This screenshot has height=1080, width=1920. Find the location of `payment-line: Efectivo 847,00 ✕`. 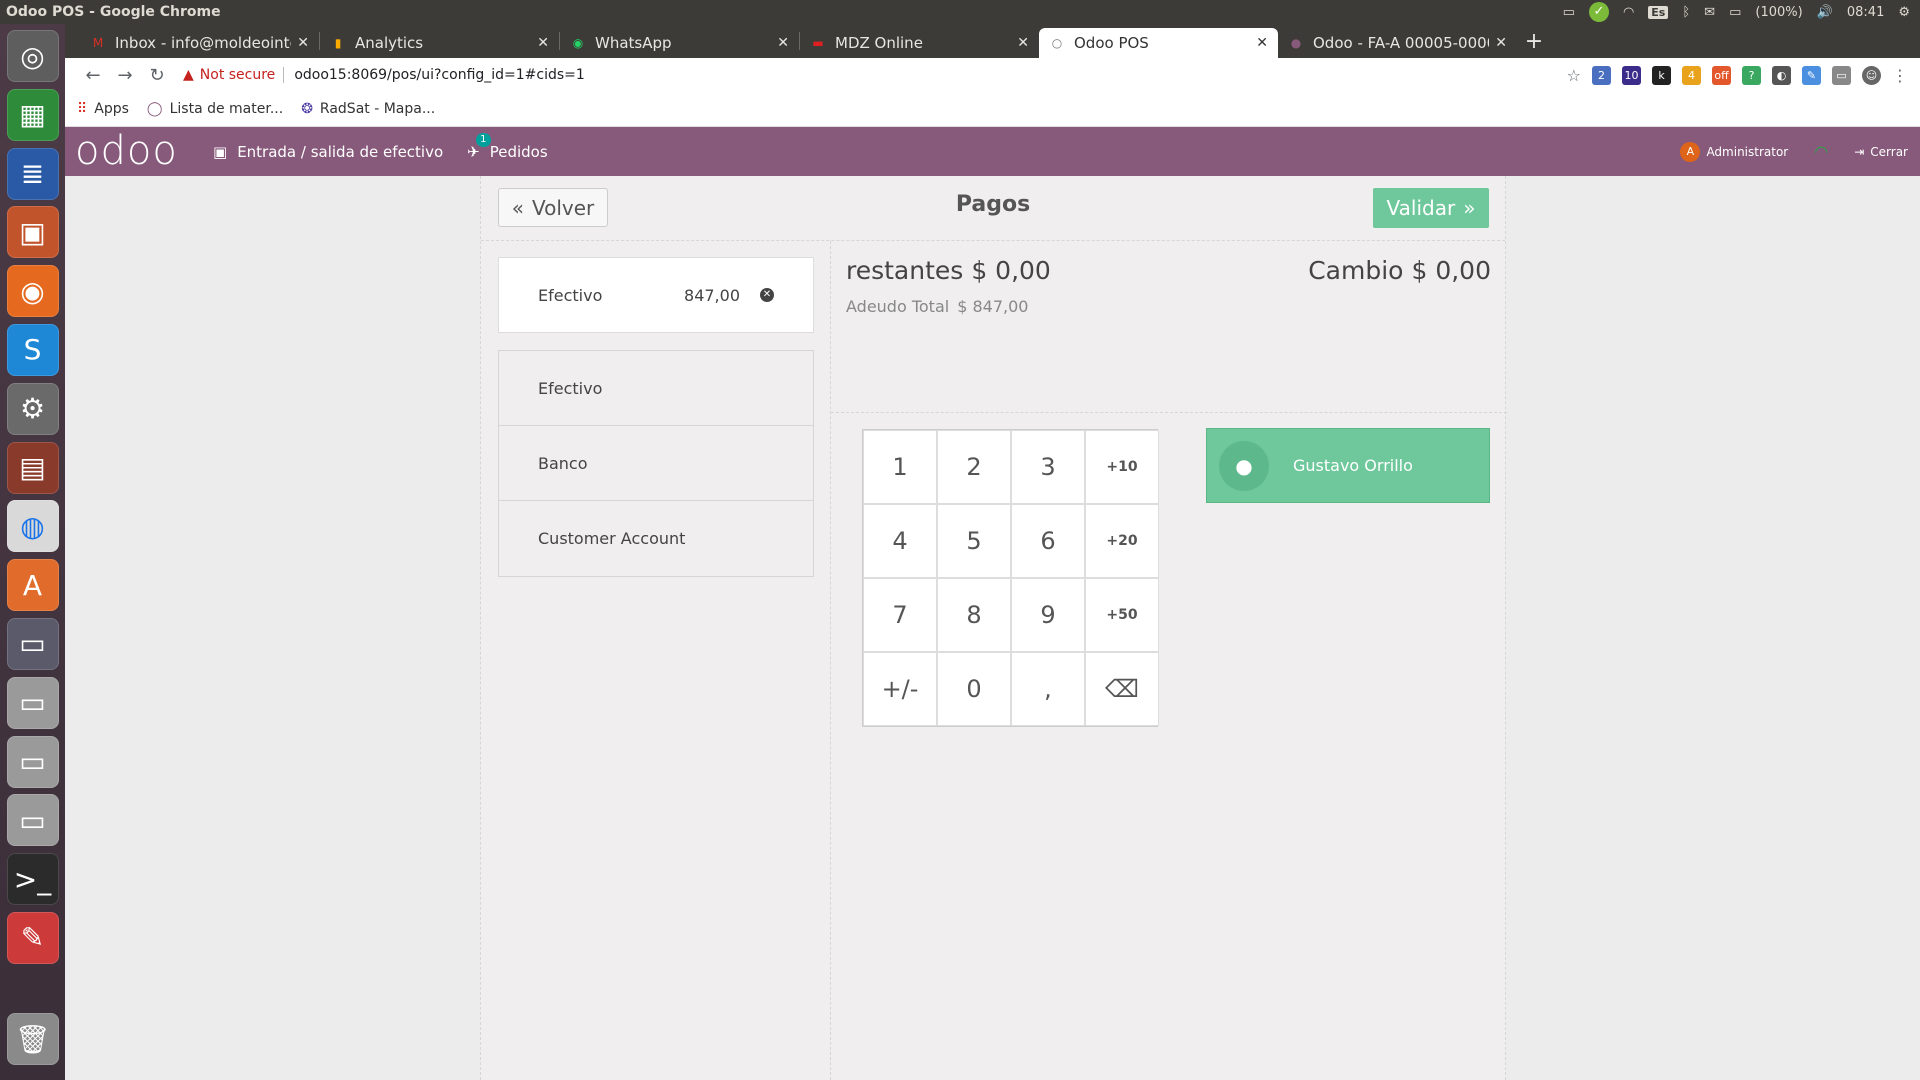

payment-line: Efectivo 847,00 ✕ is located at coordinates (656, 295).